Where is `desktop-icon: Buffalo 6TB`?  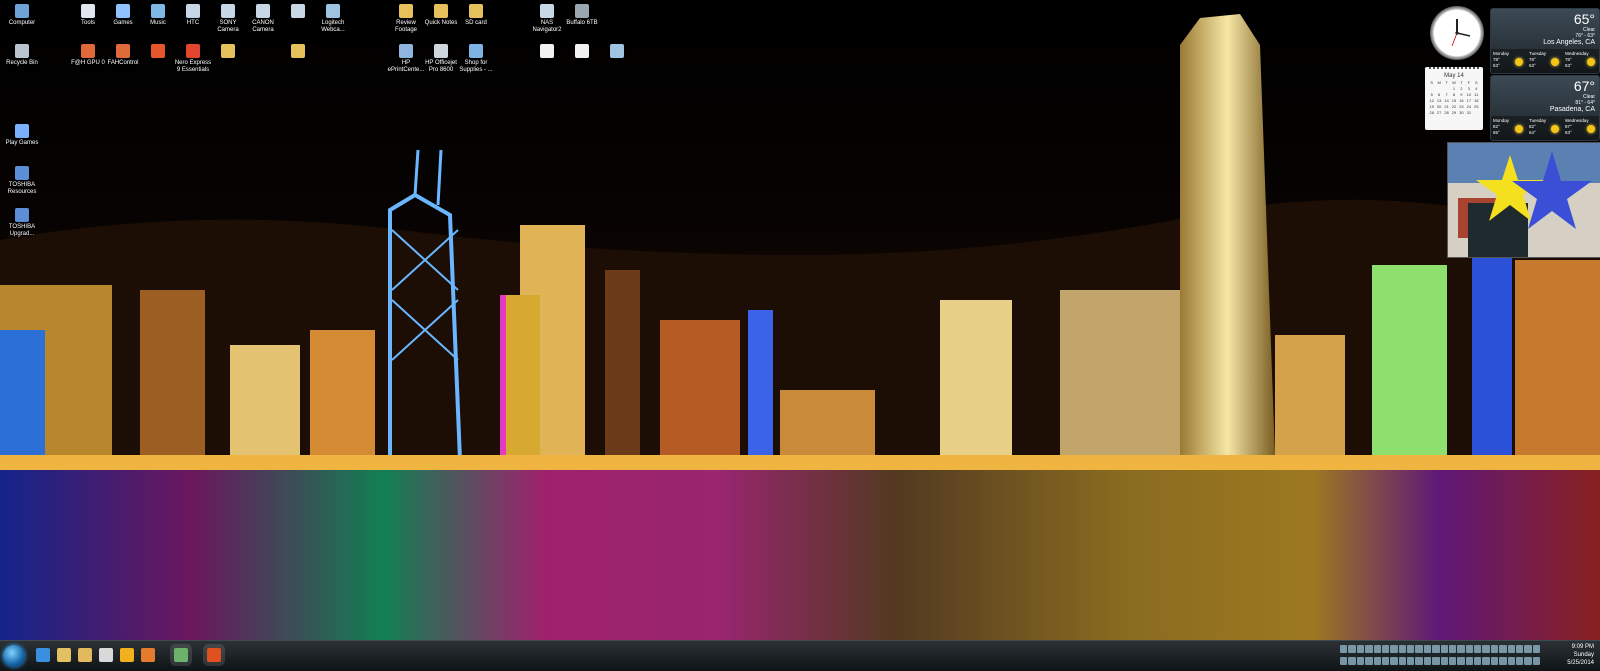 desktop-icon: Buffalo 6TB is located at coordinates (582, 15).